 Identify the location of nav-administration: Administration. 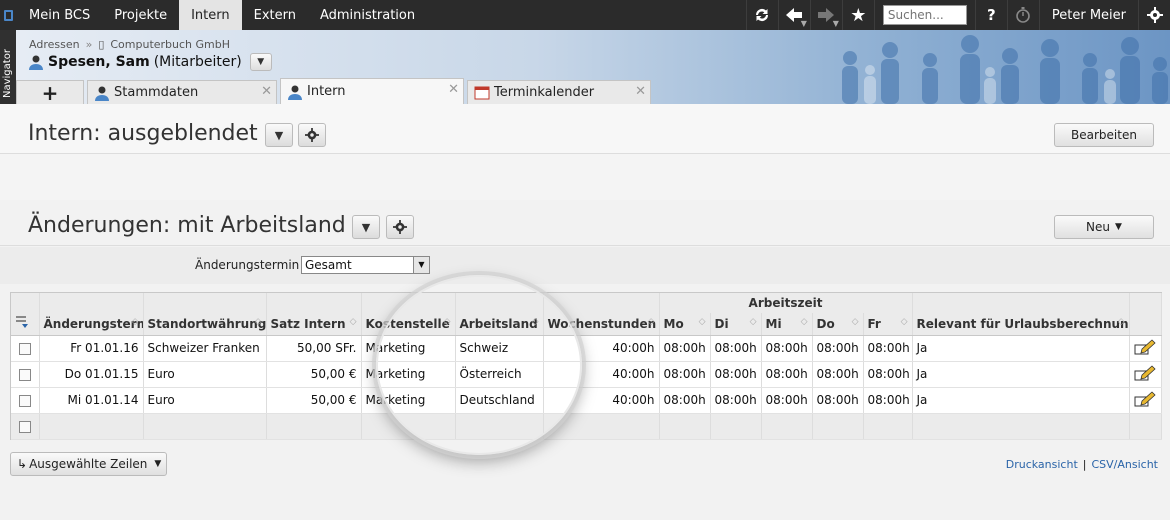
(367, 15).